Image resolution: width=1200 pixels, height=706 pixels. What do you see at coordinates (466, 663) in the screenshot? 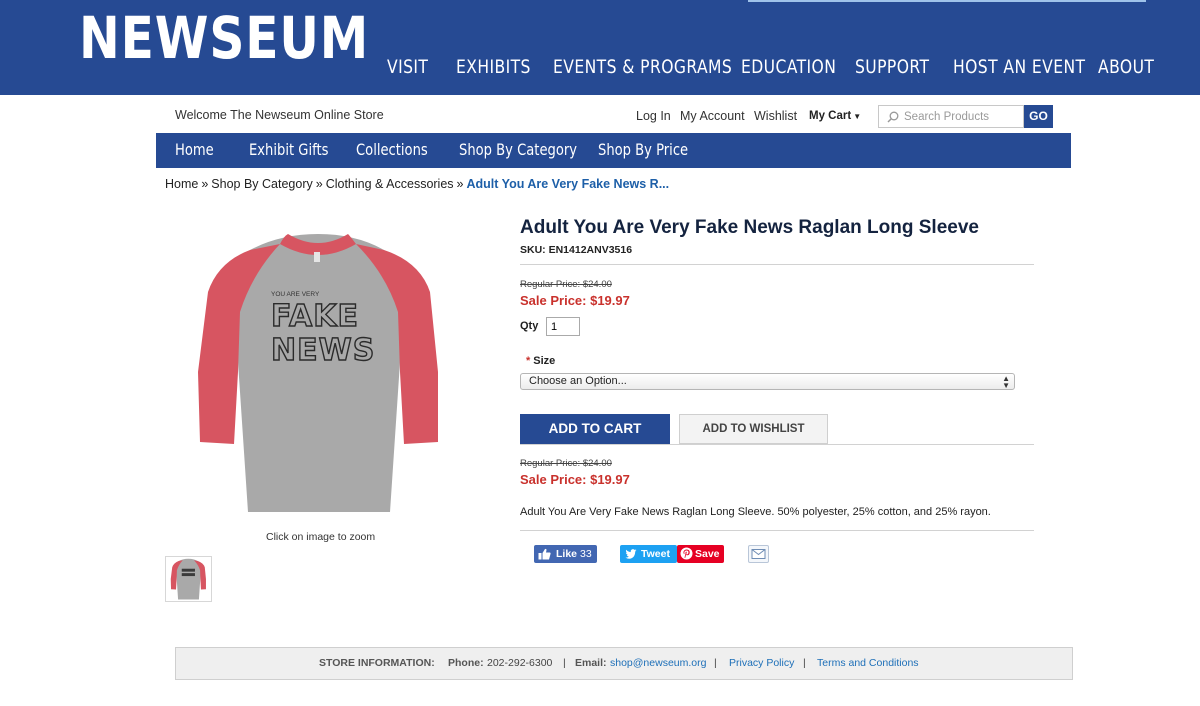
I see `phone-label: Phone:` at bounding box center [466, 663].